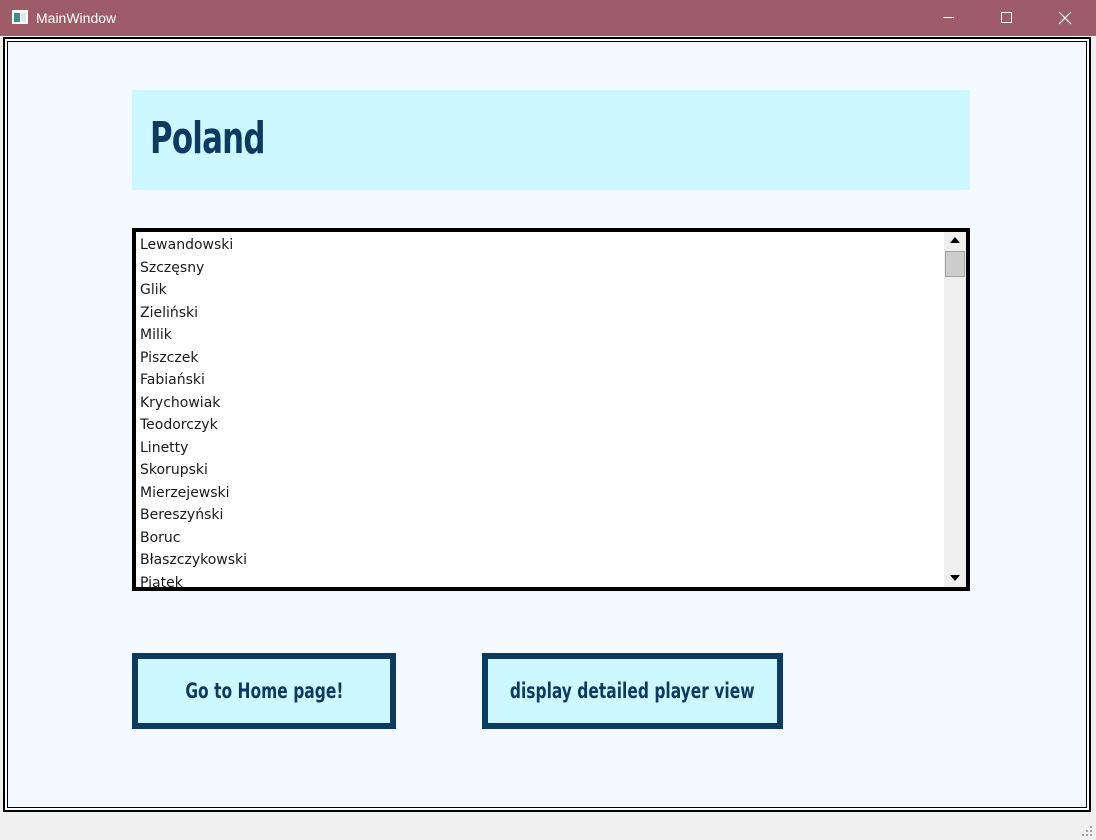 This screenshot has width=1096, height=840. I want to click on country-title: Poland, so click(207, 138).